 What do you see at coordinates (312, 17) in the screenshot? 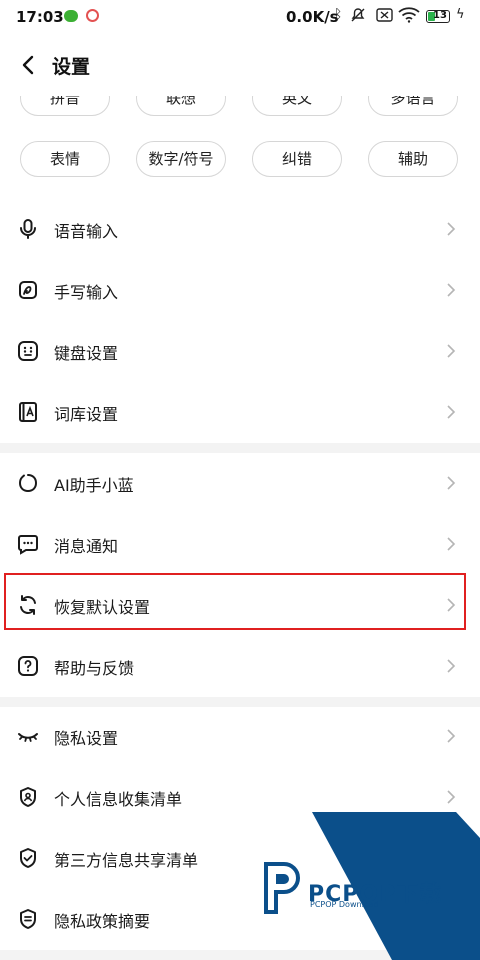
I see `network-speed: 0.0K/s` at bounding box center [312, 17].